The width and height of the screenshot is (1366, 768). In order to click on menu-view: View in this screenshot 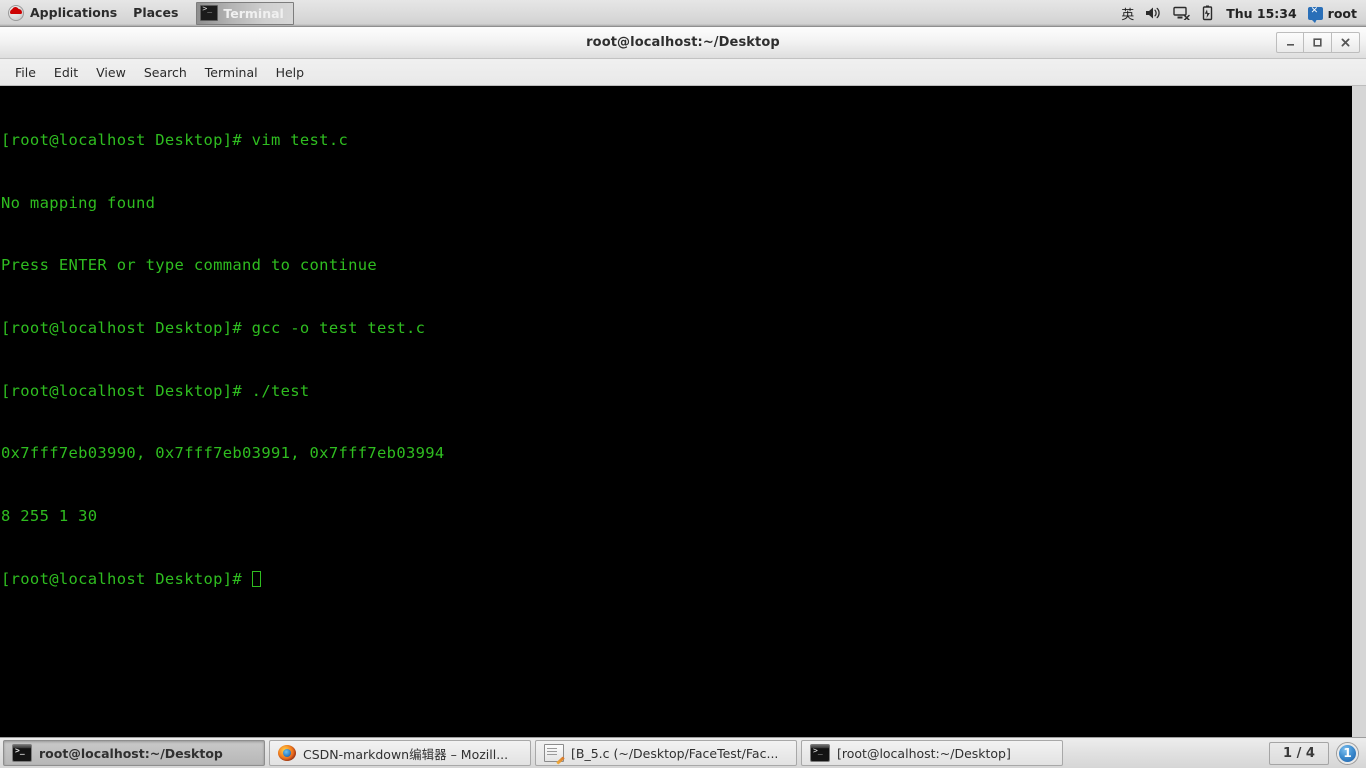, I will do `click(111, 72)`.